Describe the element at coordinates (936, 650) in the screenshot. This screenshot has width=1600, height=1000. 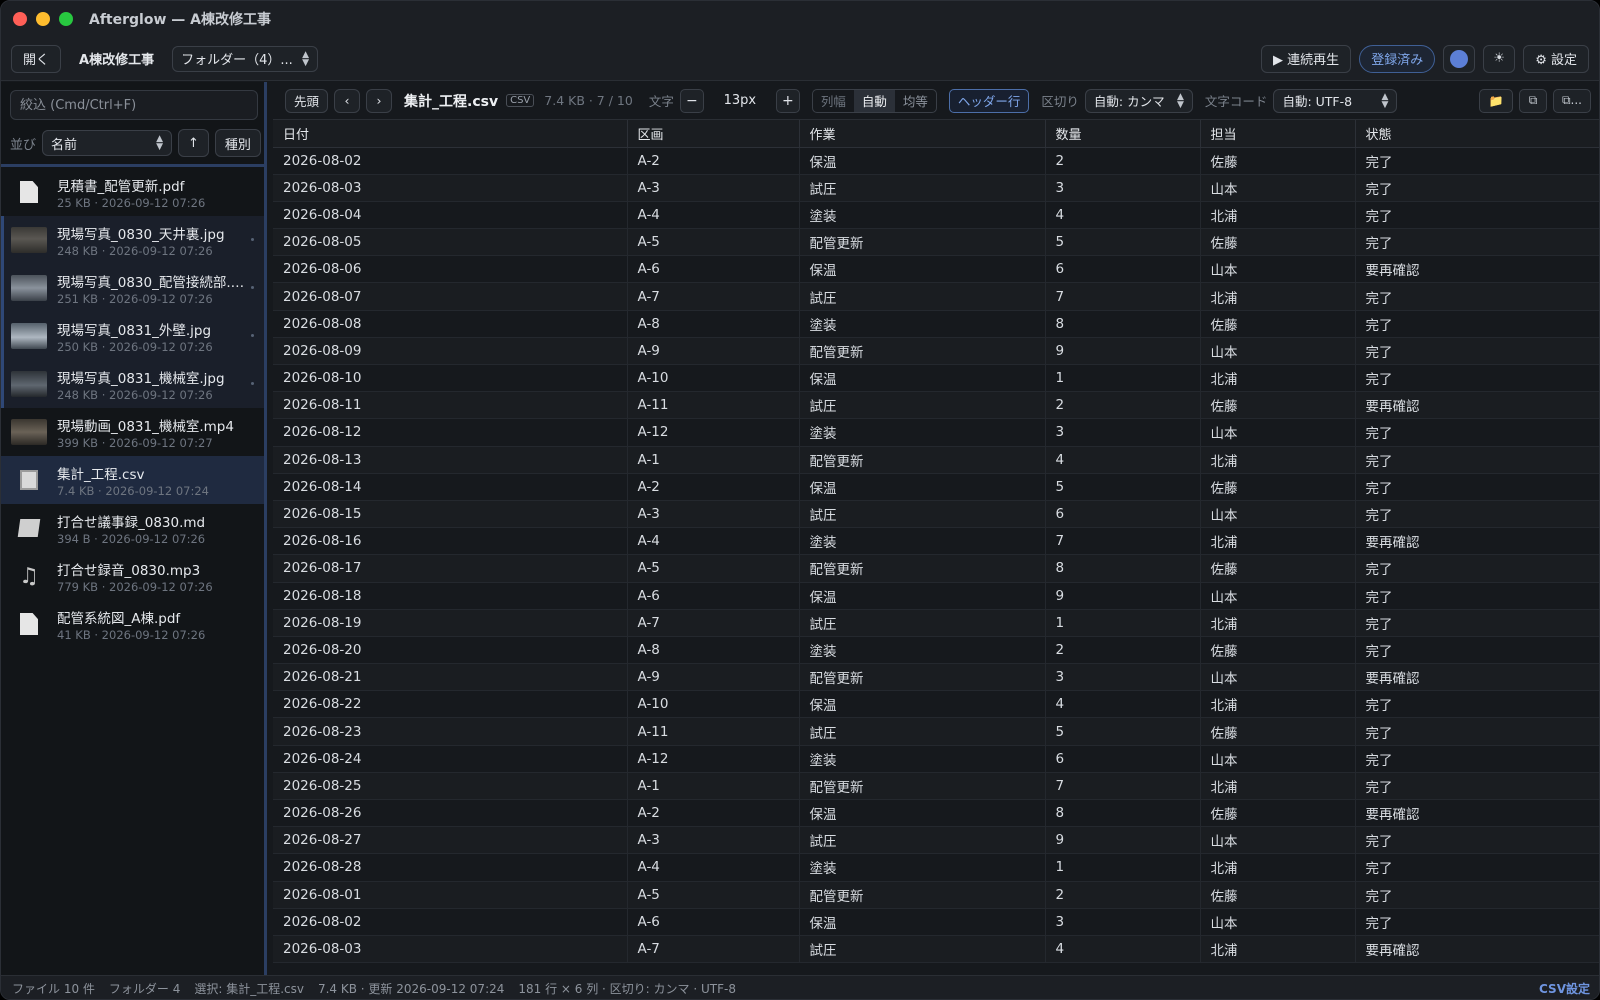
I see `table-row: 2026-08-20 A-8 塗装 2 佐藤 完了` at that location.